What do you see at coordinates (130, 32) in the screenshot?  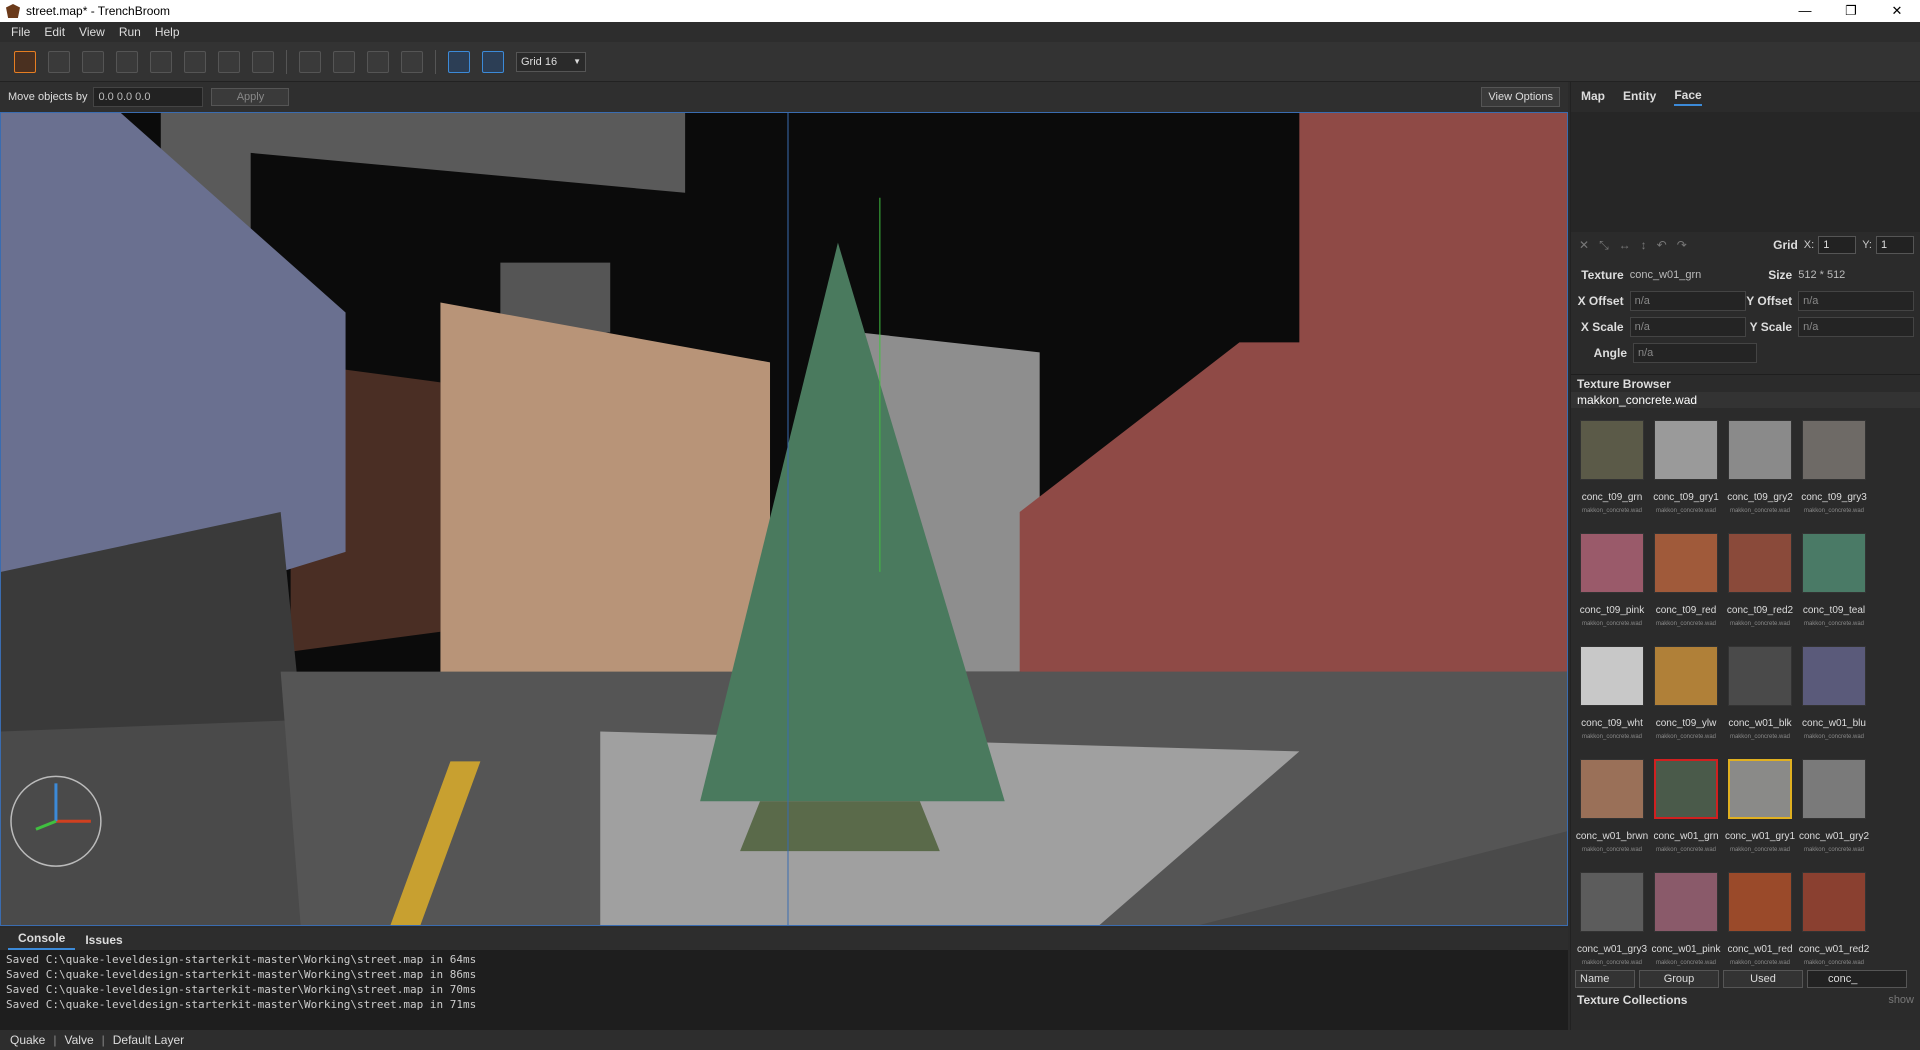 I see `menu-run: Run` at bounding box center [130, 32].